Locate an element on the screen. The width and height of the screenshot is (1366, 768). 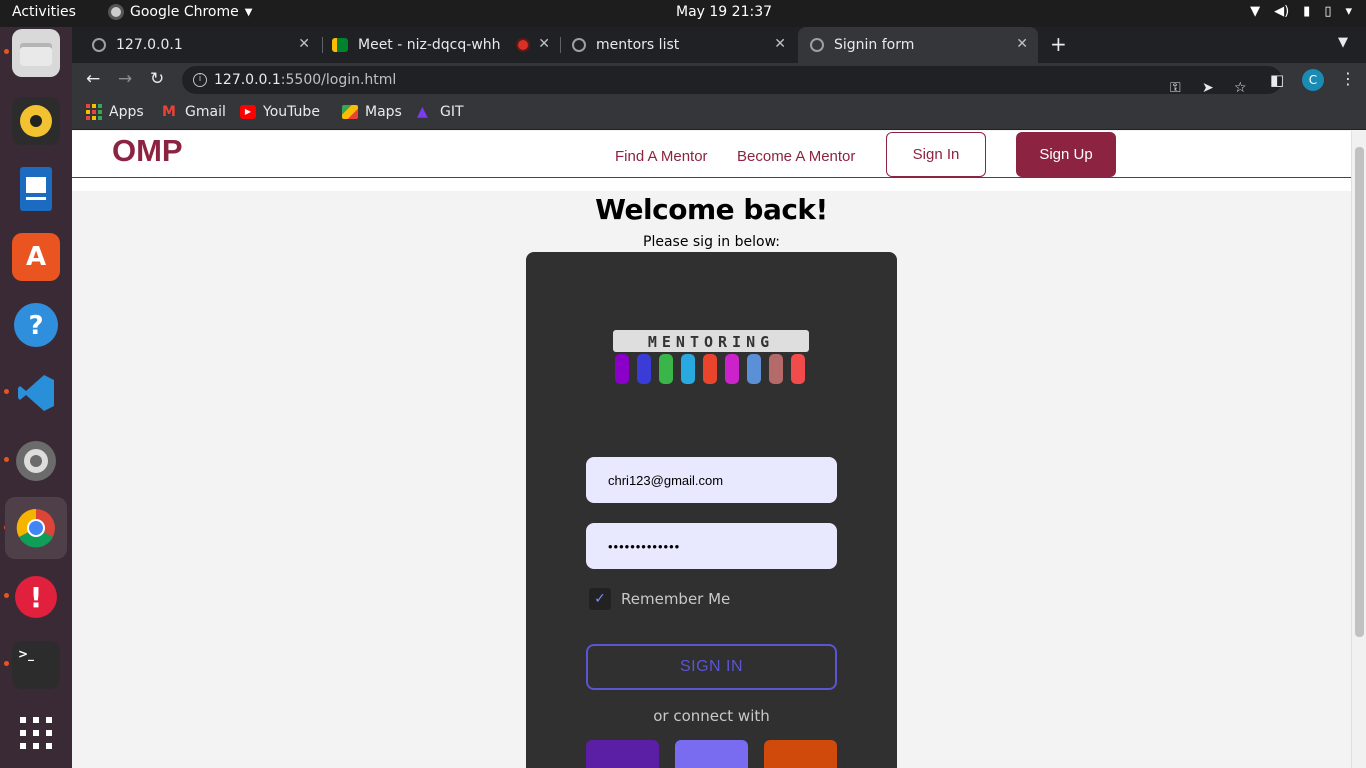
password-field: ••••••••••••• is located at coordinates (711, 546).